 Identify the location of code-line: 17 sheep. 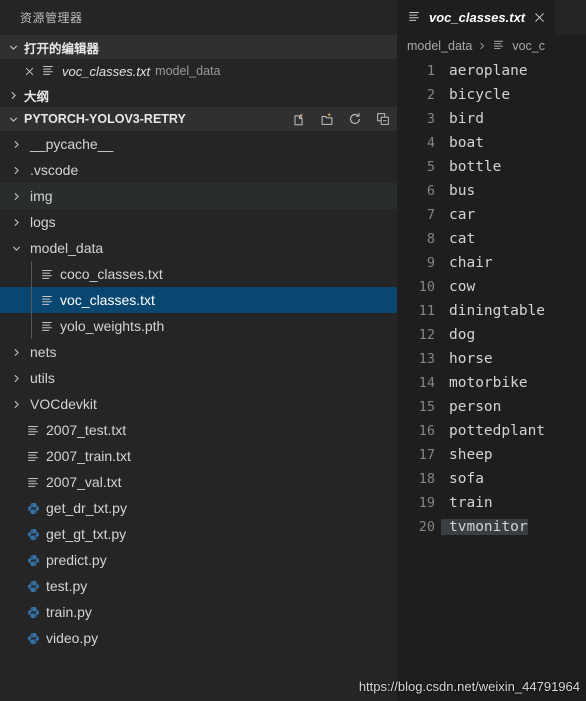
(491, 455).